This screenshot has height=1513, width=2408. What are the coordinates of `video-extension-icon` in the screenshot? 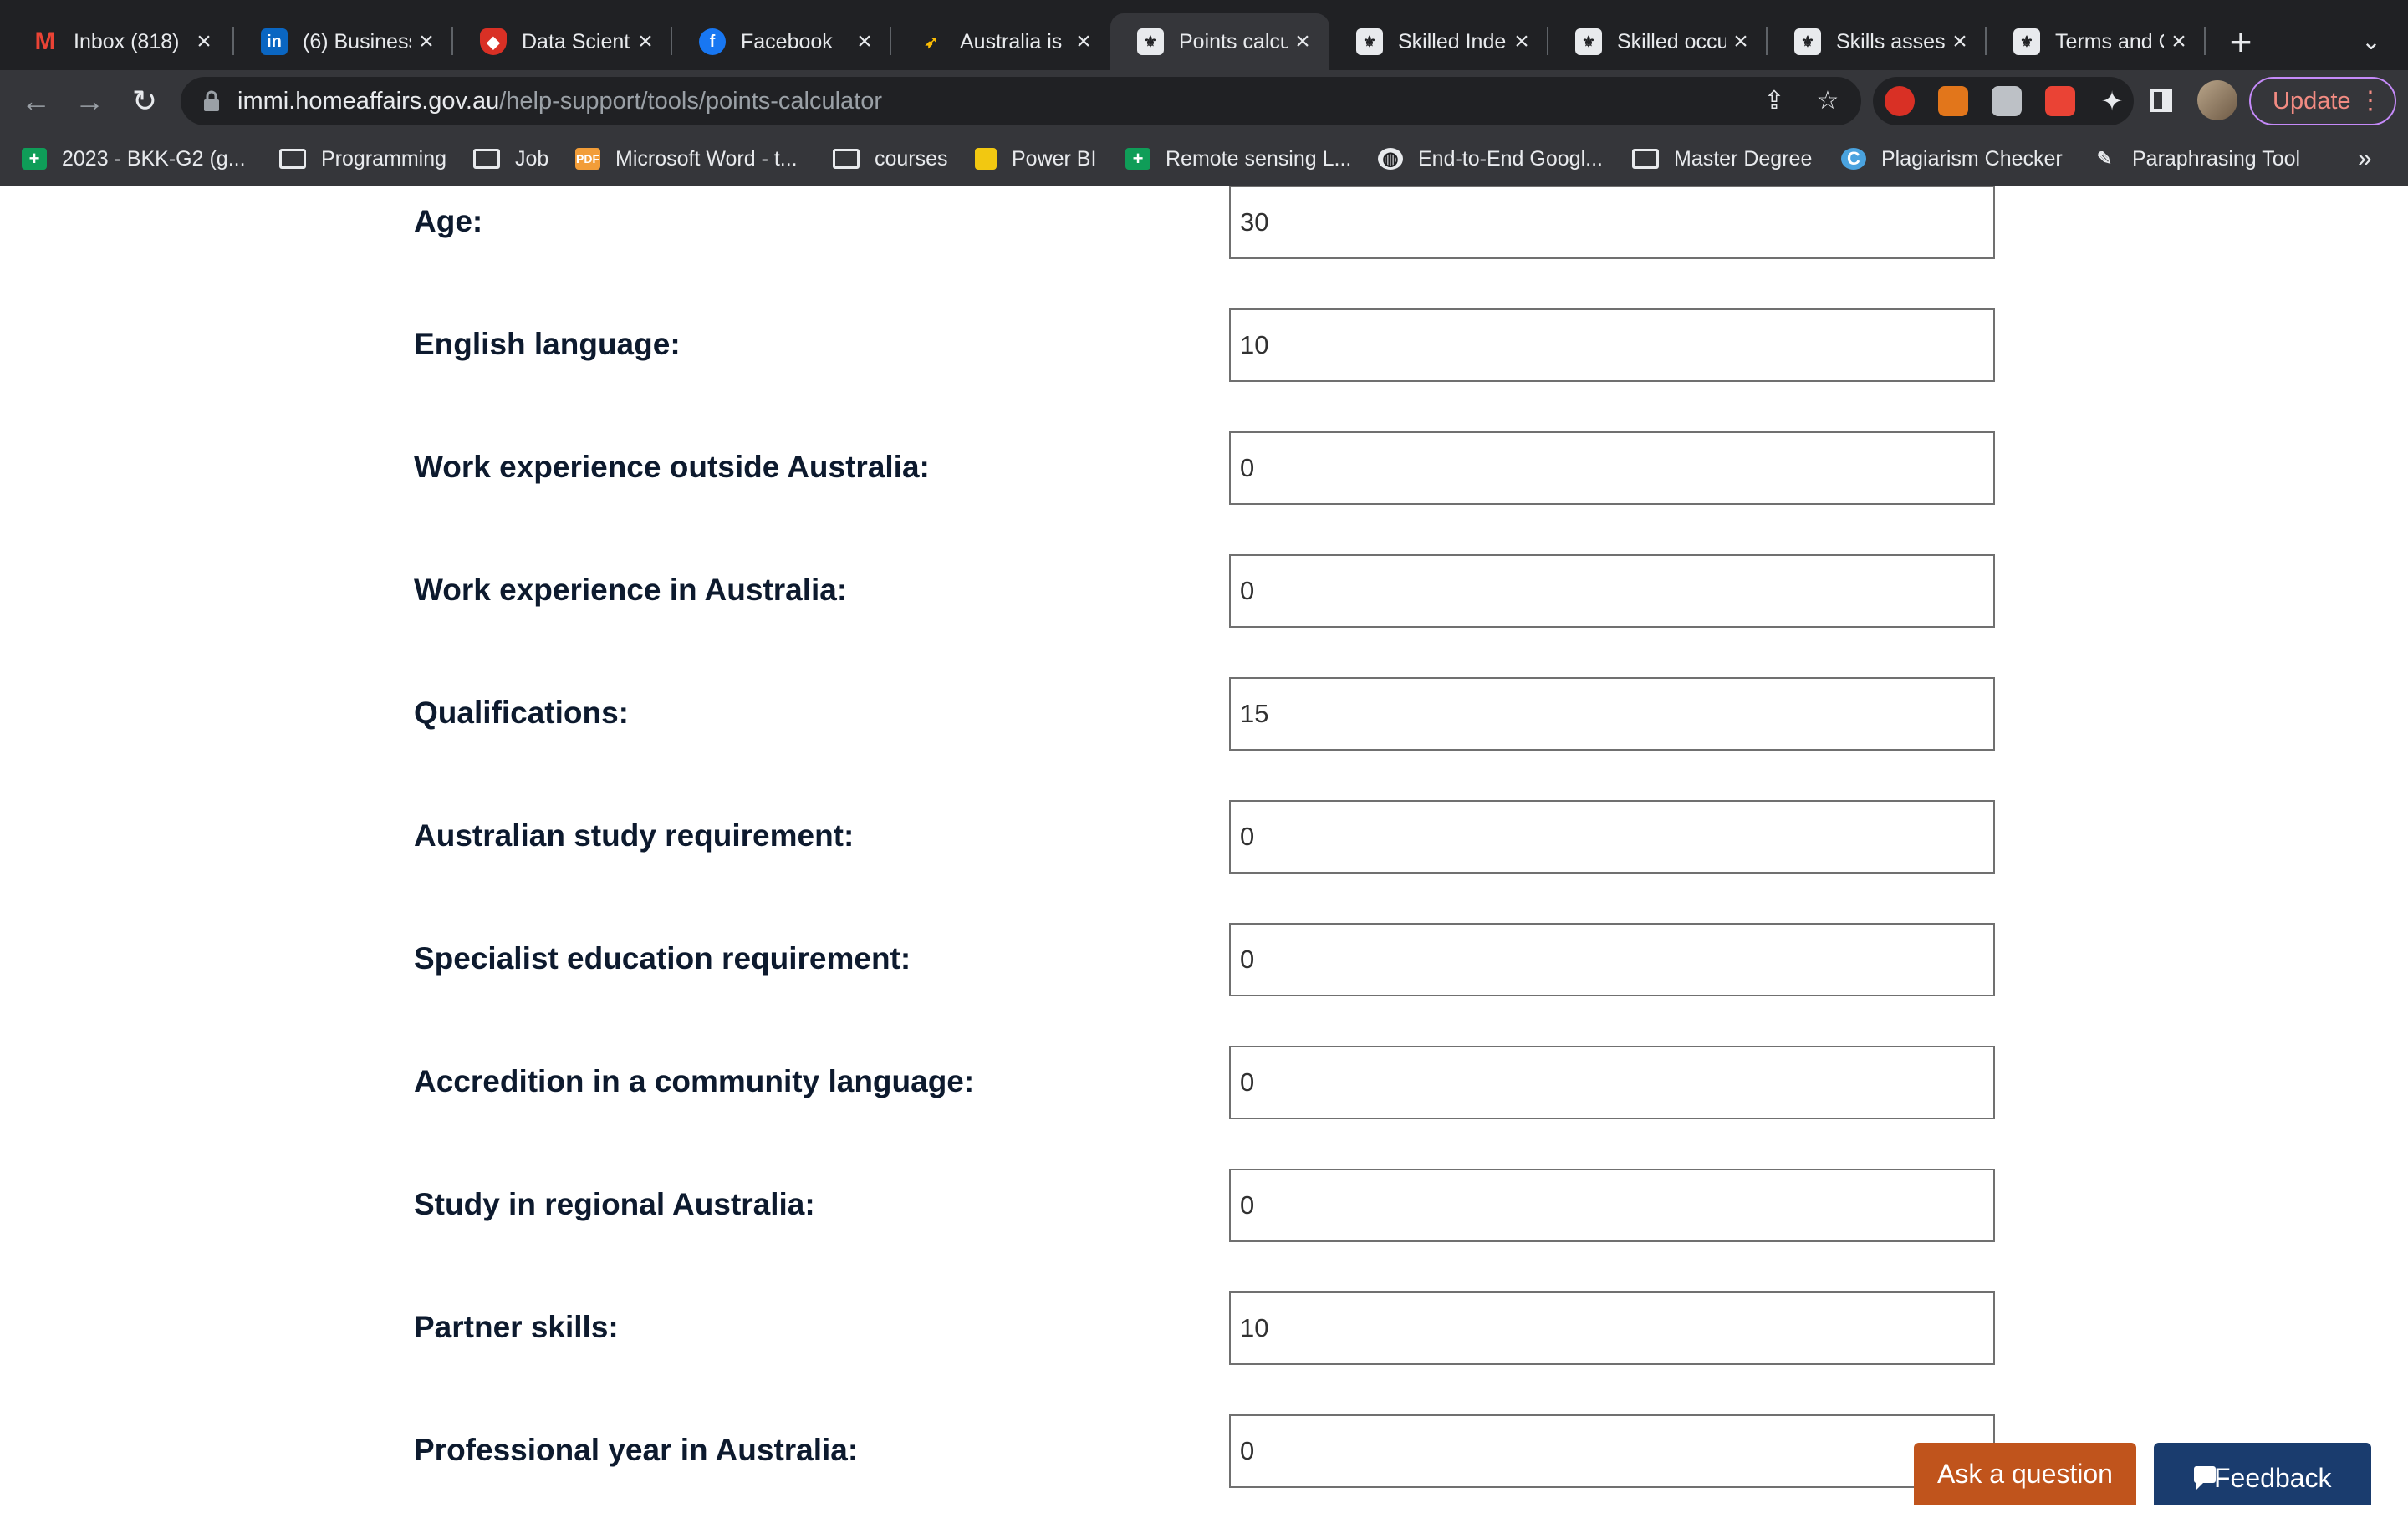 It's located at (2060, 101).